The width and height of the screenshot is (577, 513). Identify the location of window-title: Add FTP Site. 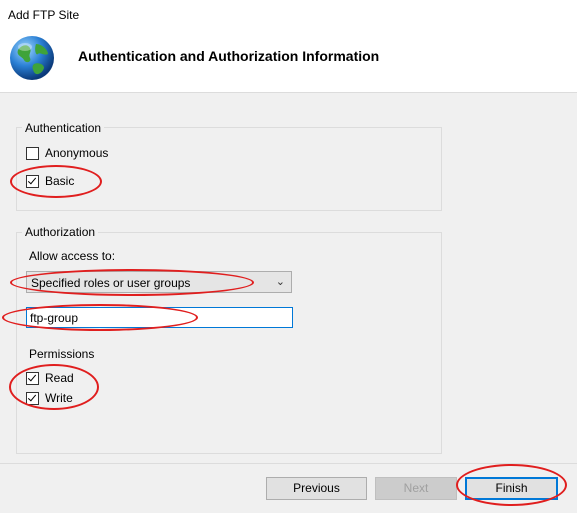
(44, 15).